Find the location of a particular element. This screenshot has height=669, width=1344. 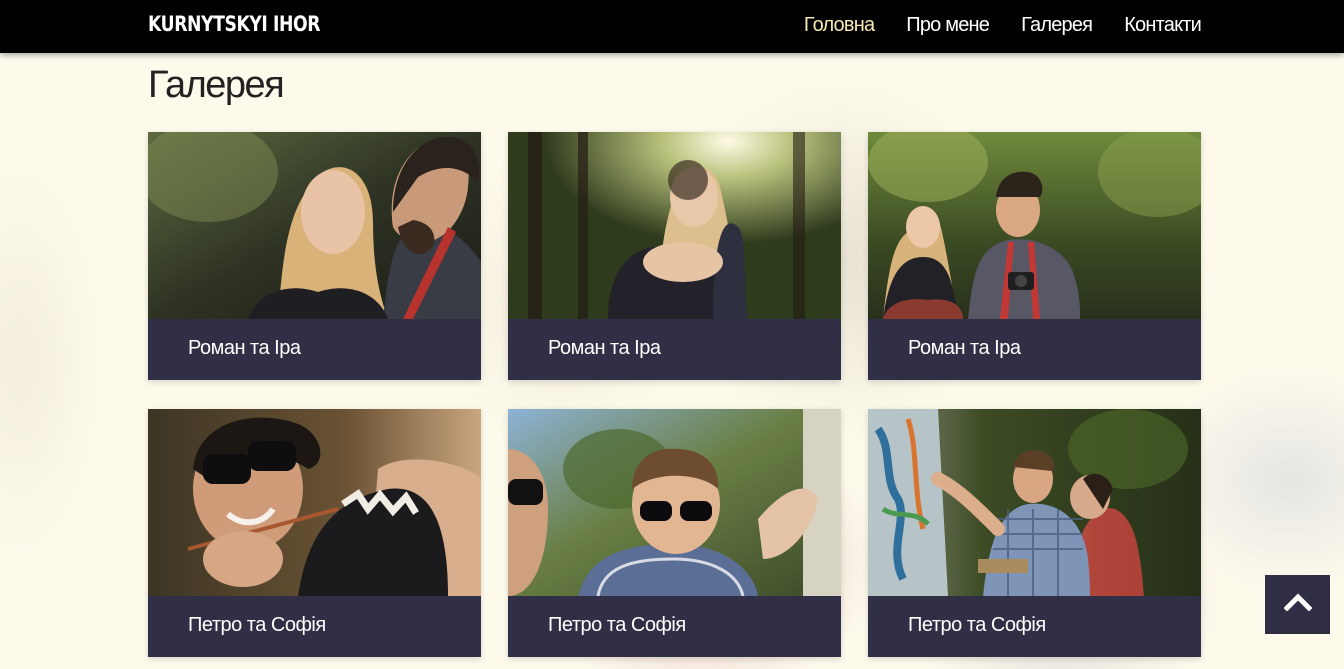

woman-sunglasses-painting-photo is located at coordinates (314, 502).